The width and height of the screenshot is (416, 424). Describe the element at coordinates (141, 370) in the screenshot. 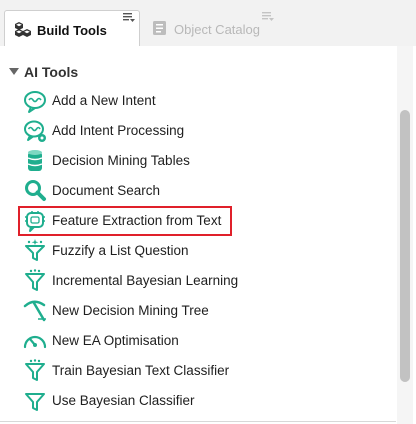

I see `tree-item-label: Train Bayesian Text Classifier` at that location.